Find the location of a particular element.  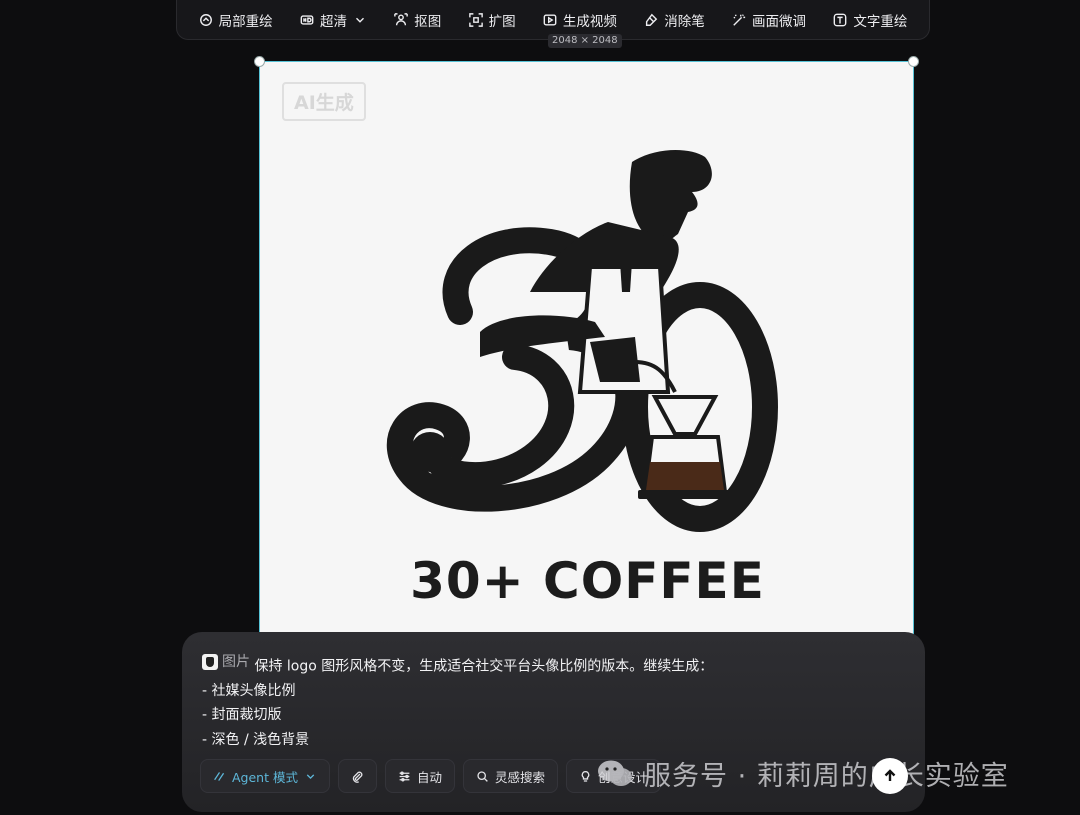

brand-text: 30+ COFFEE is located at coordinates (587, 581).